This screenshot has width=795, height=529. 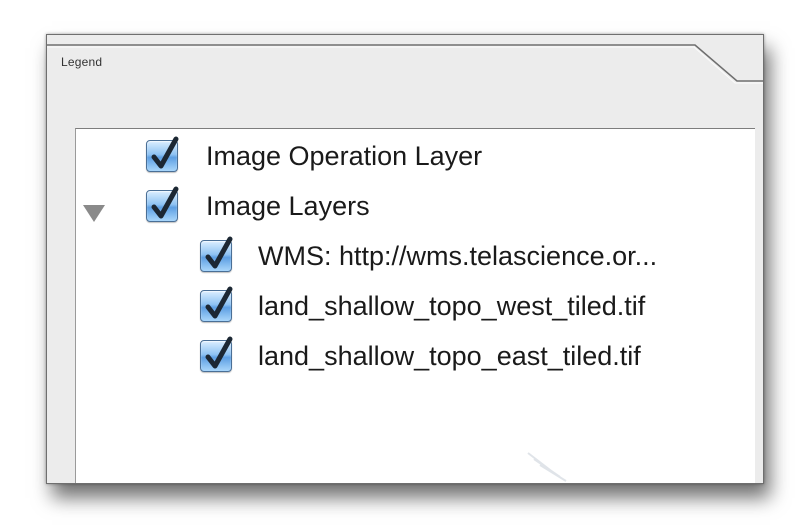 I want to click on legend-tab-strip: Legend, so click(x=405, y=61).